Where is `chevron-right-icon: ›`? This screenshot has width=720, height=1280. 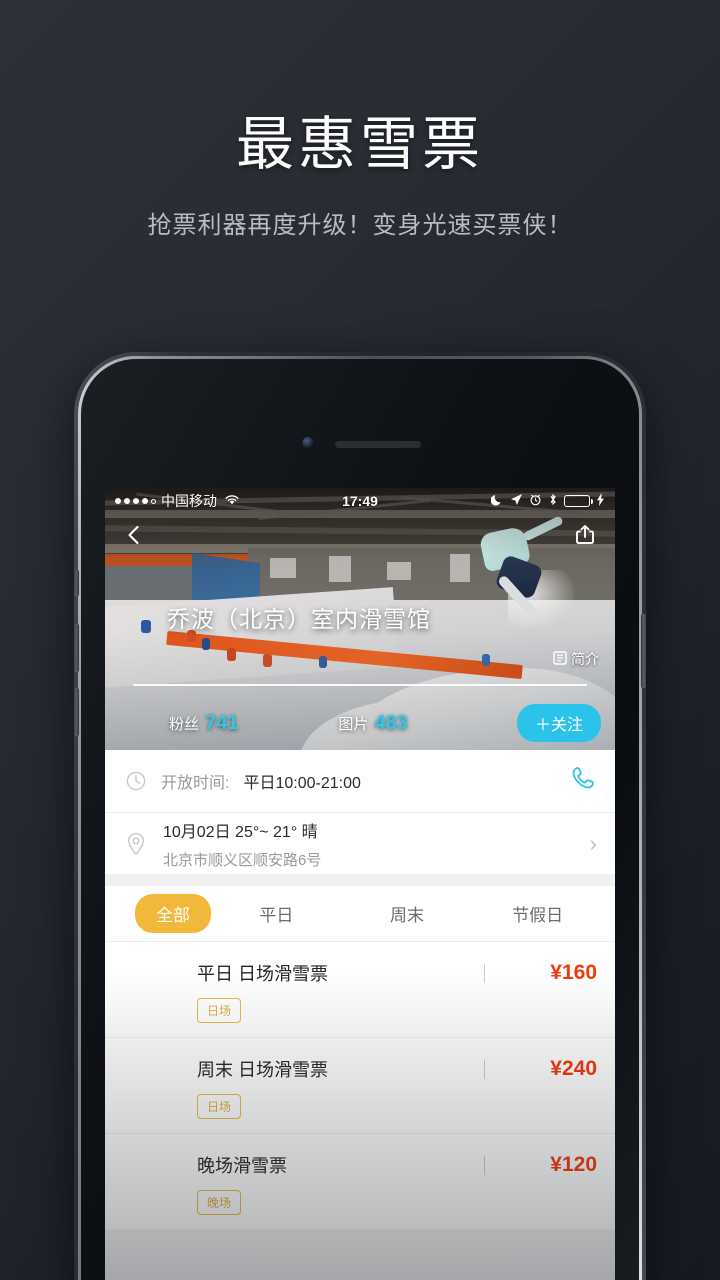
chevron-right-icon: › is located at coordinates (593, 843).